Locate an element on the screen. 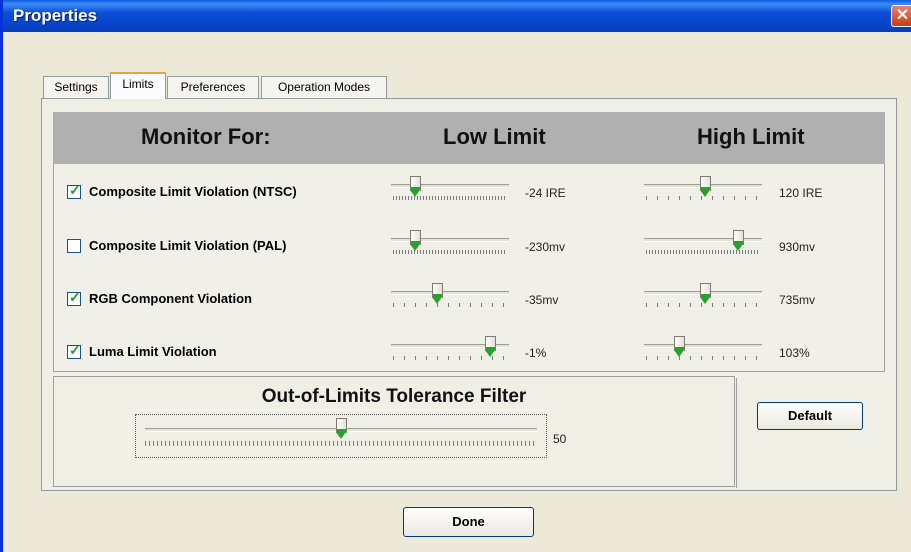  high-limit-value: 103% is located at coordinates (794, 353).